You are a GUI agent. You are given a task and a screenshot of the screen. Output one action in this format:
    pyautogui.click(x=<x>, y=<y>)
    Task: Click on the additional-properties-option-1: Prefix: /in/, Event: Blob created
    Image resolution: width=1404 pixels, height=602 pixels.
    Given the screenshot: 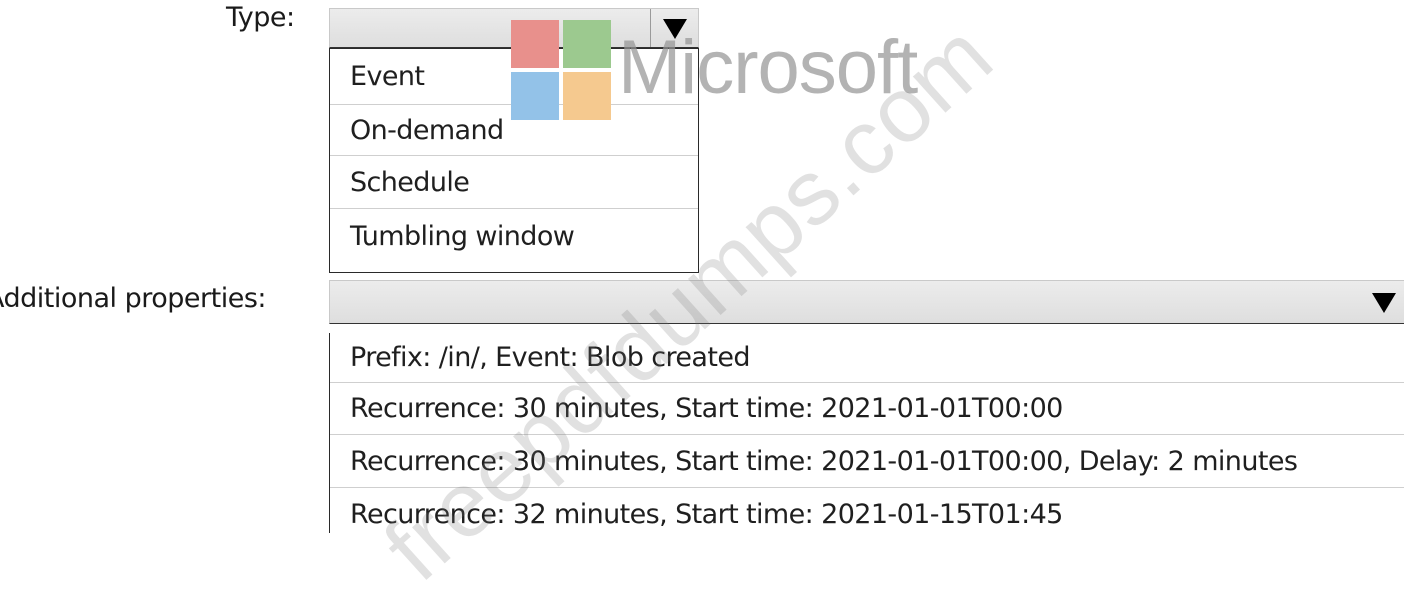 What is the action you would take?
    pyautogui.click(x=867, y=358)
    